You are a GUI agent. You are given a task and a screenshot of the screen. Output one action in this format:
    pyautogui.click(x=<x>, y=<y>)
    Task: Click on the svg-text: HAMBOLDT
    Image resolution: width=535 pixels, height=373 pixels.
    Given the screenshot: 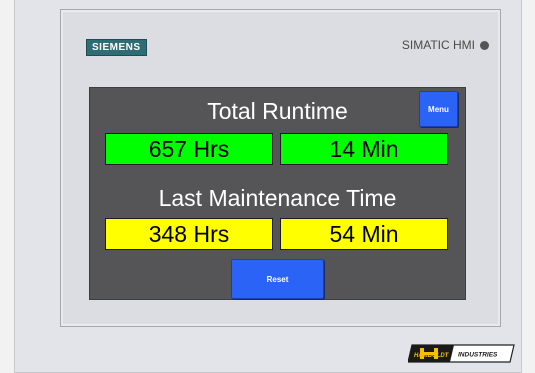 What is the action you would take?
    pyautogui.click(x=432, y=356)
    